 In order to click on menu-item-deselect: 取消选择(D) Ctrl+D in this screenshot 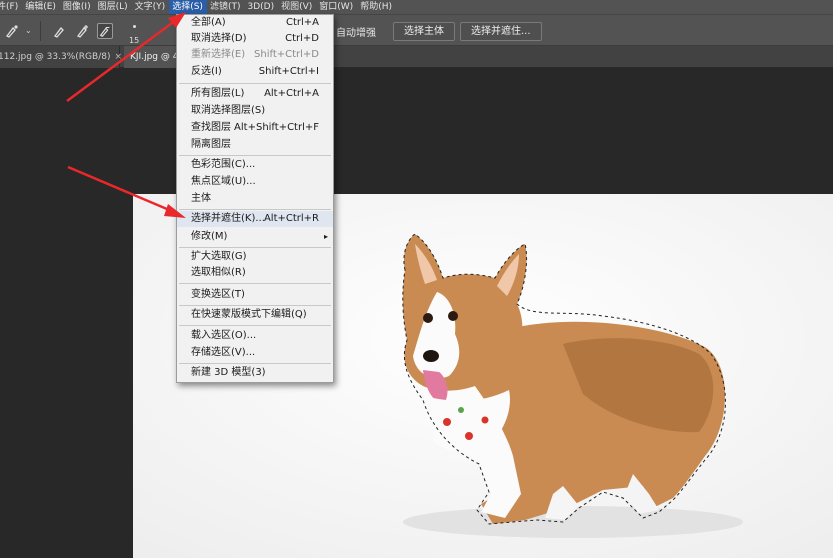, I will do `click(255, 39)`.